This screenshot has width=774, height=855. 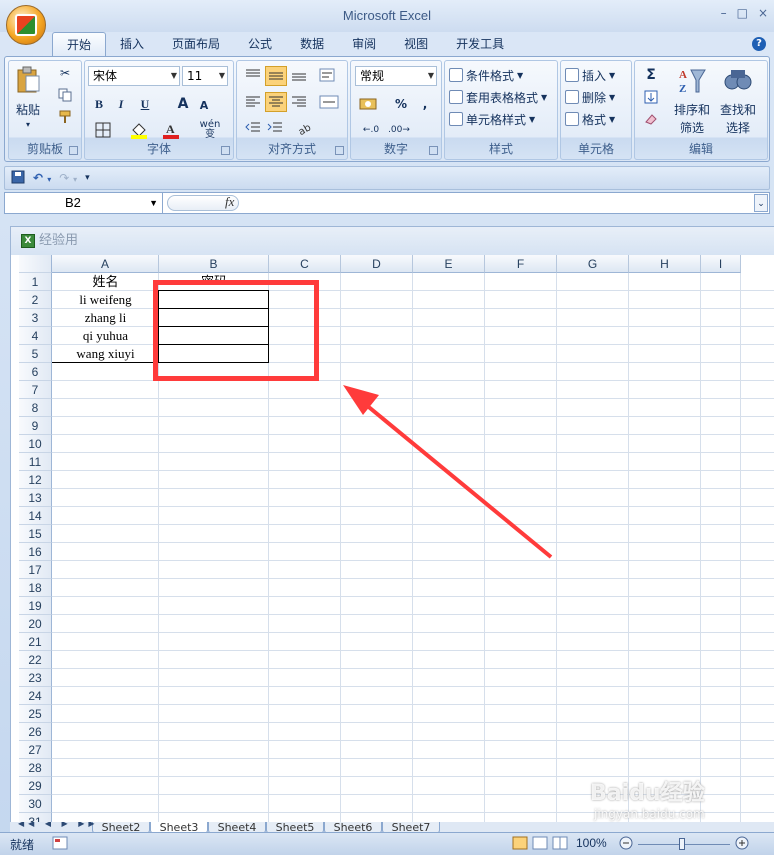 What do you see at coordinates (597, 75) in the screenshot?
I see `insert-cells-button: 插入 ▼` at bounding box center [597, 75].